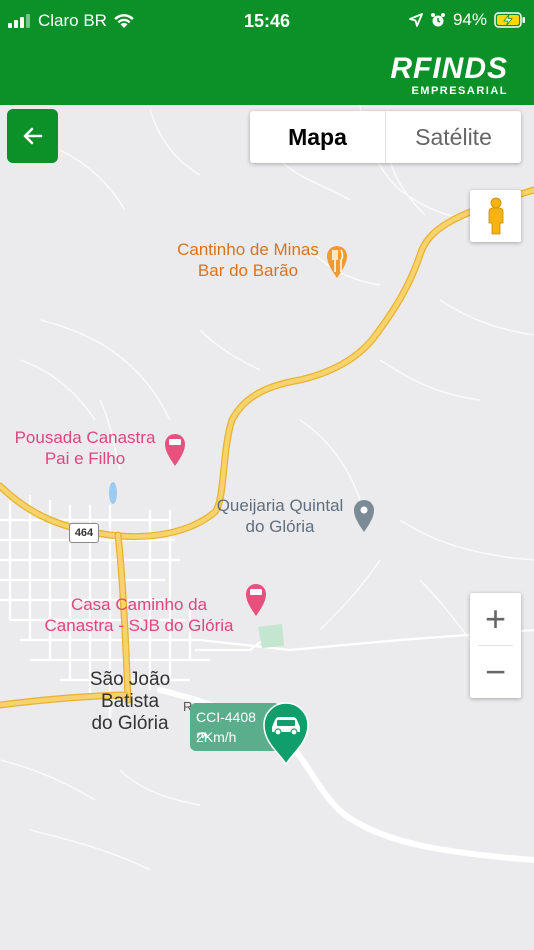  What do you see at coordinates (248, 260) in the screenshot?
I see `poi-cantinho-de-minas: Cantinho de Minas Bar do Barão` at bounding box center [248, 260].